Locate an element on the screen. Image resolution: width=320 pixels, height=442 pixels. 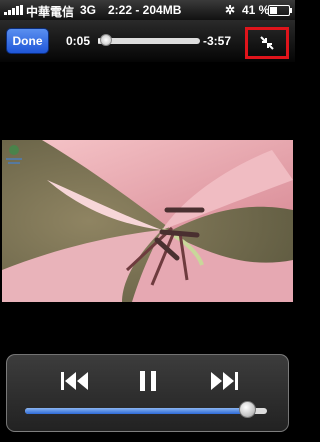
battery-icon is located at coordinates (280, 10).